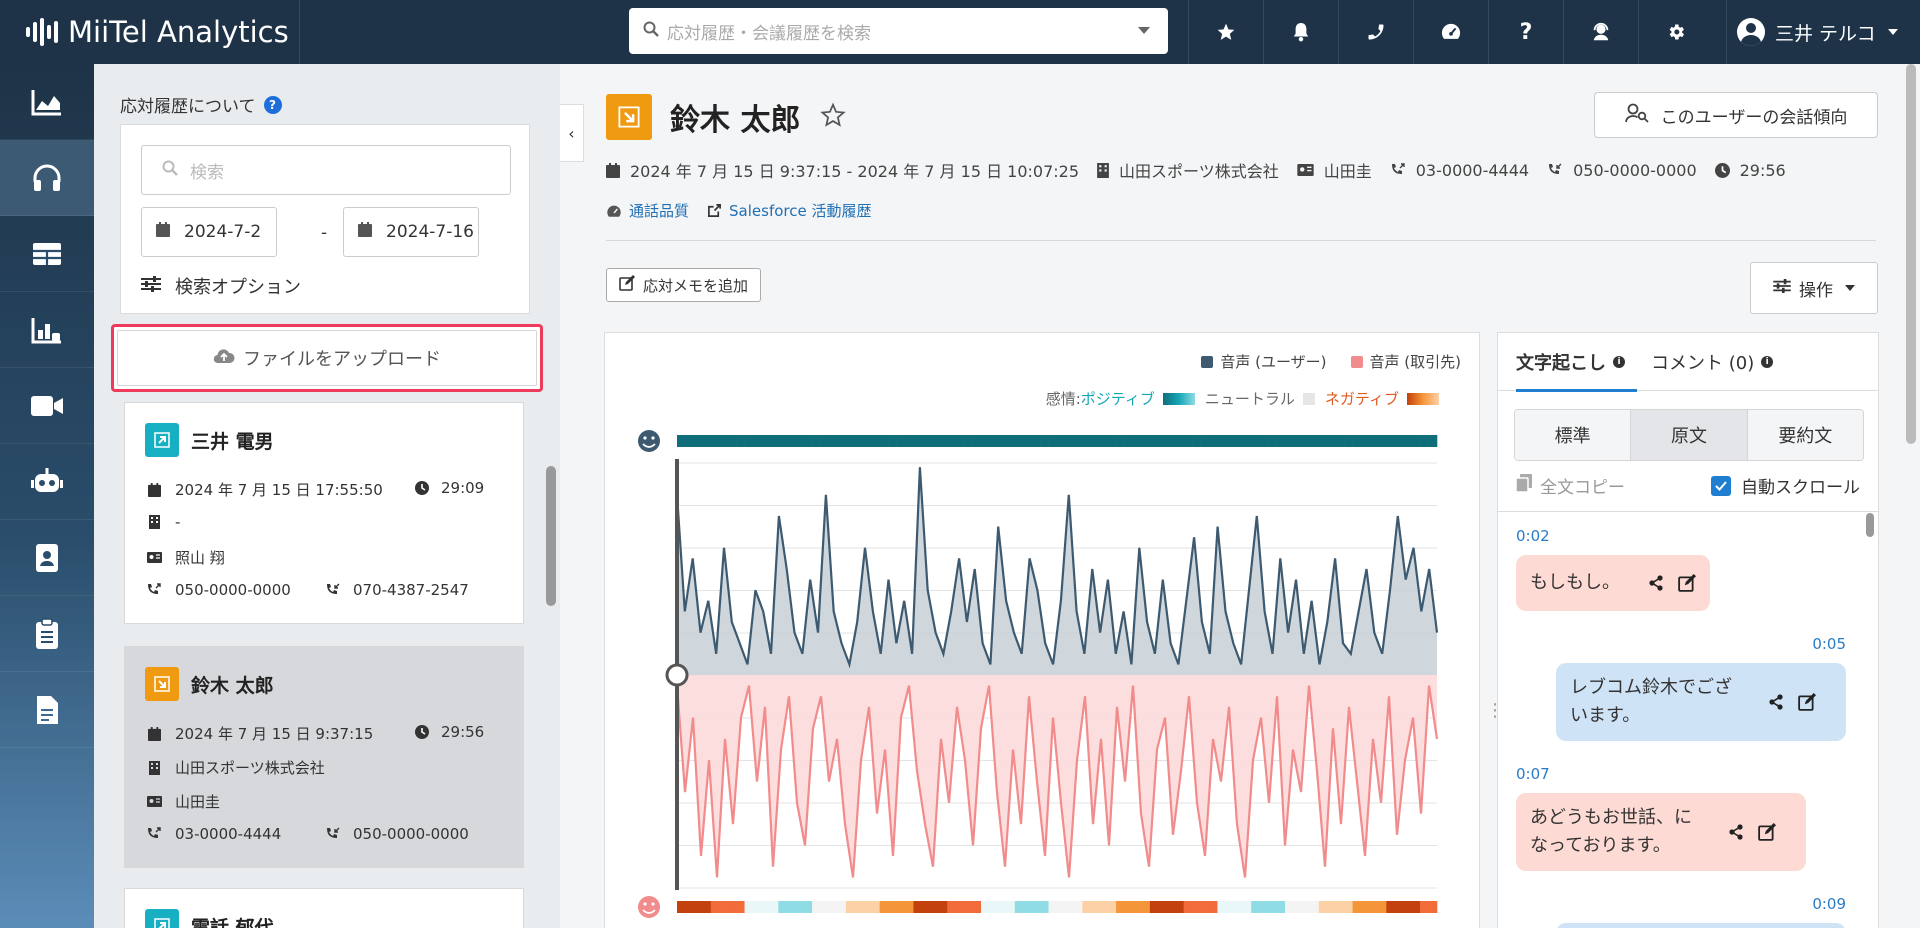  I want to click on nav-analytics, so click(47, 102).